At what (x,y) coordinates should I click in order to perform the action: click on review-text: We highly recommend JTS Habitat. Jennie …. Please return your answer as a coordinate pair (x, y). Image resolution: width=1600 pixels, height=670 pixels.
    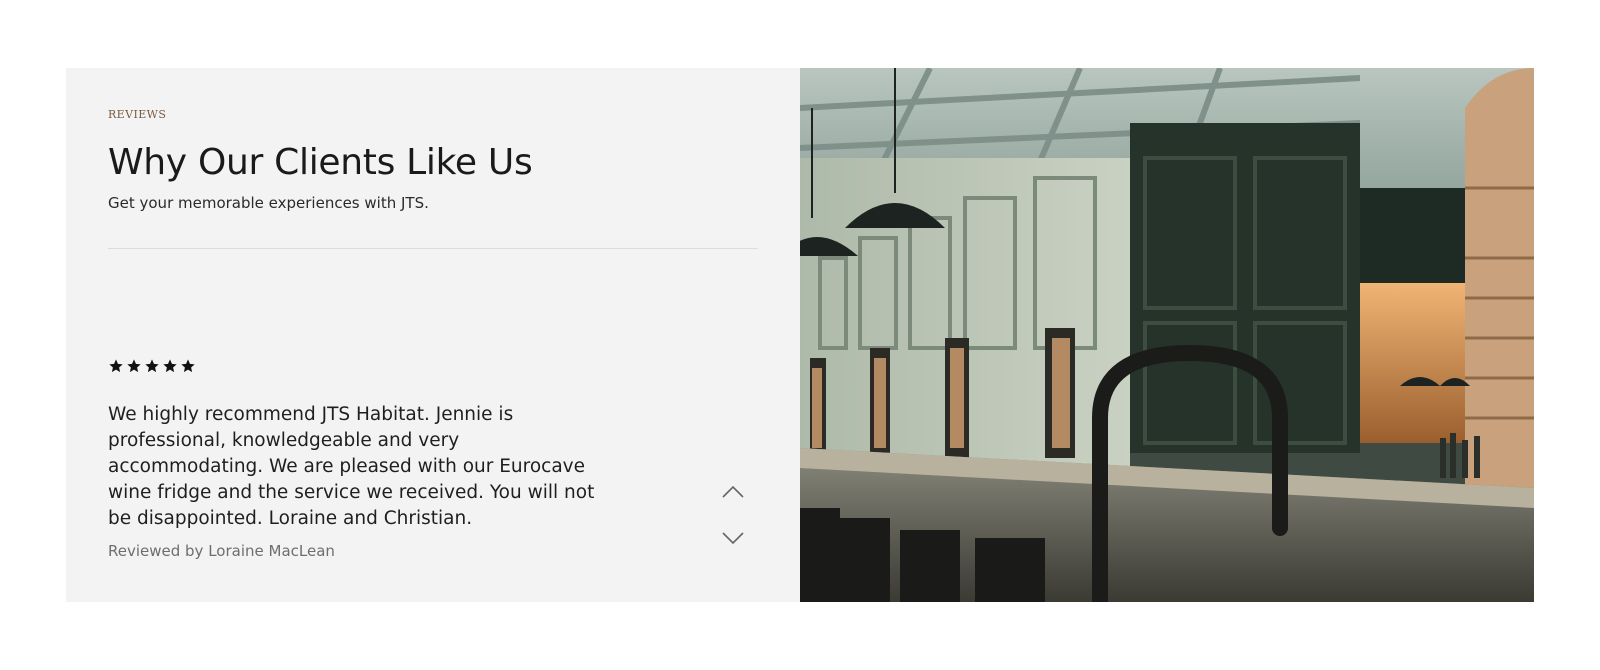
    Looking at the image, I should click on (351, 466).